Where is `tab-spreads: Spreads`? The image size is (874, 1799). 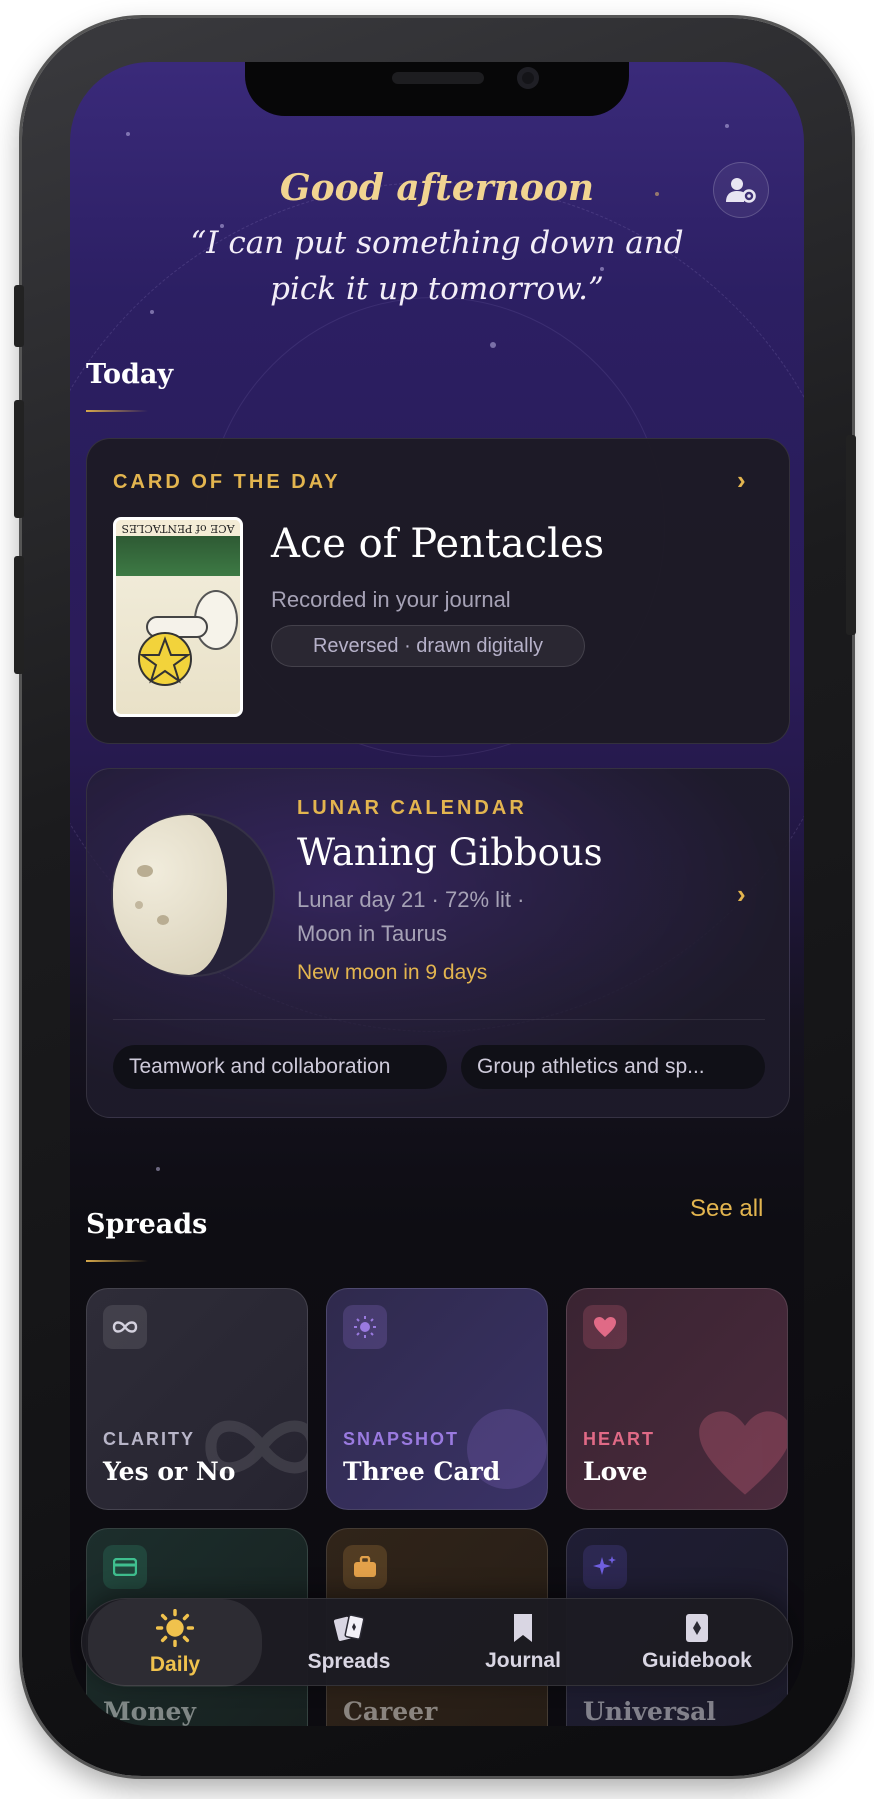
tab-spreads: Spreads is located at coordinates (349, 1643).